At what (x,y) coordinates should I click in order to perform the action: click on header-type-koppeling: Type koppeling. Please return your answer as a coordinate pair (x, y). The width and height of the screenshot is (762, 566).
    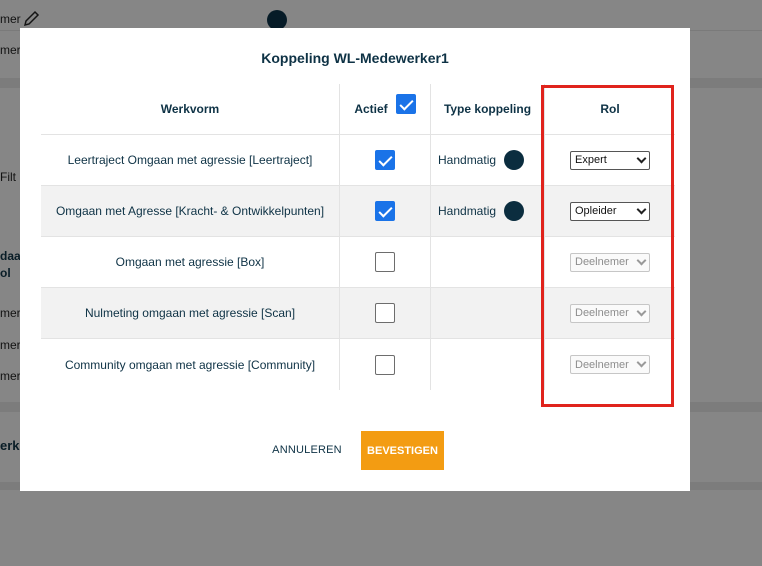
    Looking at the image, I should click on (488, 109).